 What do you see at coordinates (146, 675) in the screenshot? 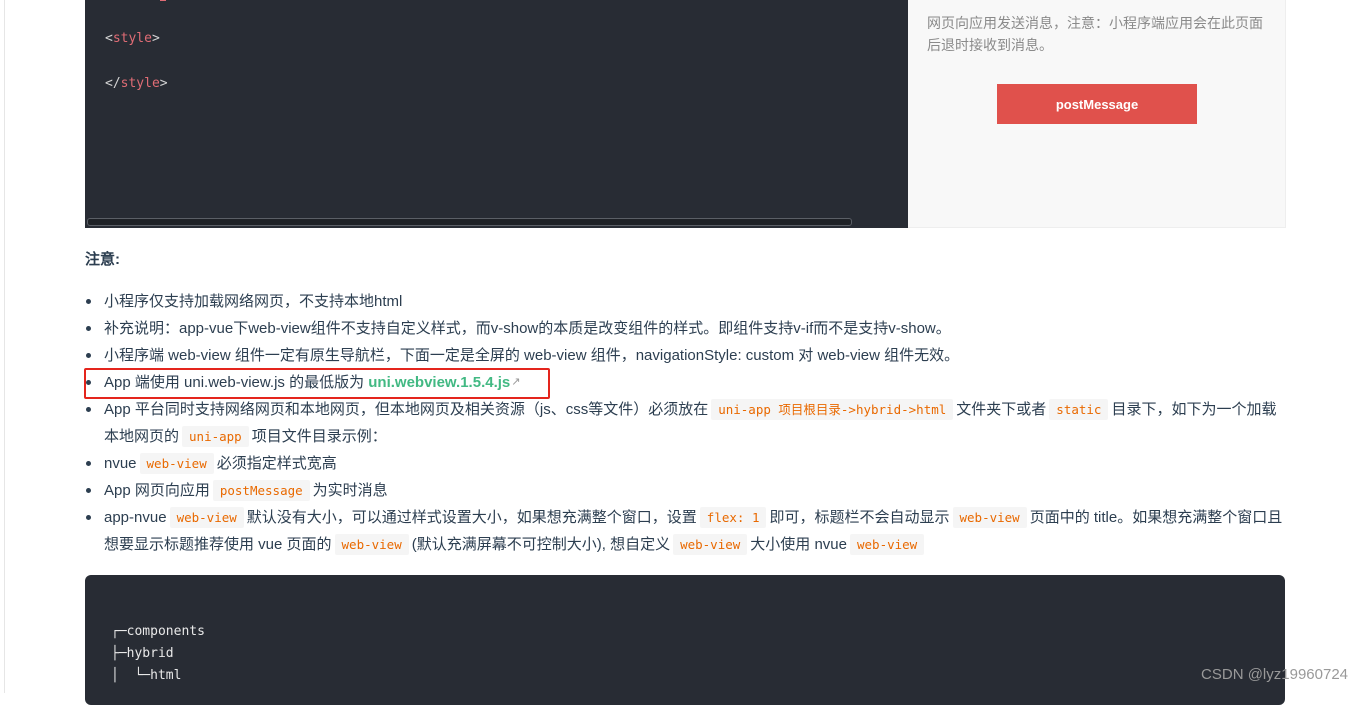
I see `tree-line: │ └─html` at bounding box center [146, 675].